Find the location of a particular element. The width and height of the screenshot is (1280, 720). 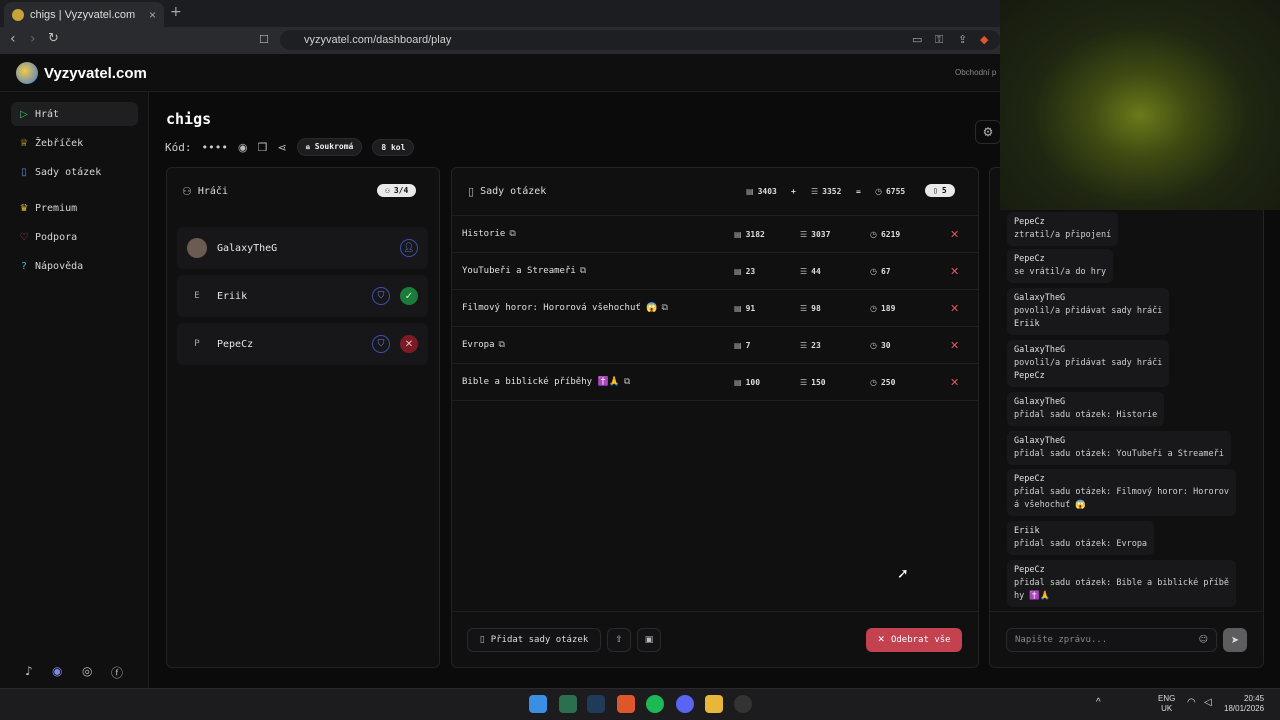

site-logo: Vyzyvatel.com is located at coordinates (81, 73).